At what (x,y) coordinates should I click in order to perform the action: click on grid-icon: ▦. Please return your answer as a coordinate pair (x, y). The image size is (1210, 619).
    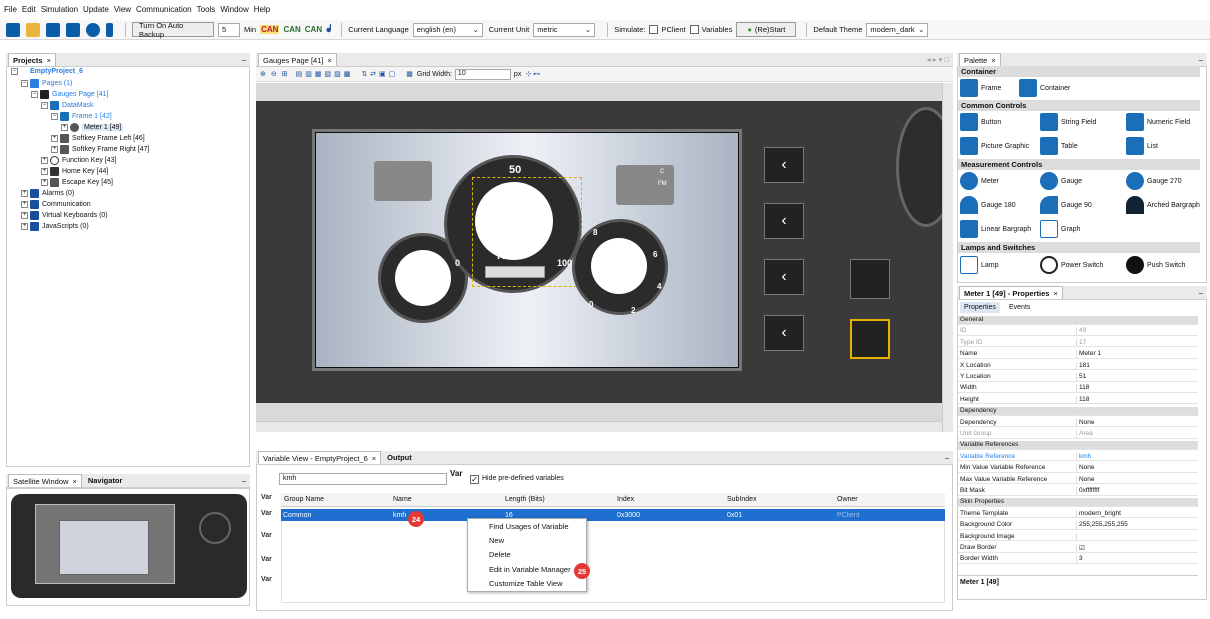
    Looking at the image, I should click on (409, 74).